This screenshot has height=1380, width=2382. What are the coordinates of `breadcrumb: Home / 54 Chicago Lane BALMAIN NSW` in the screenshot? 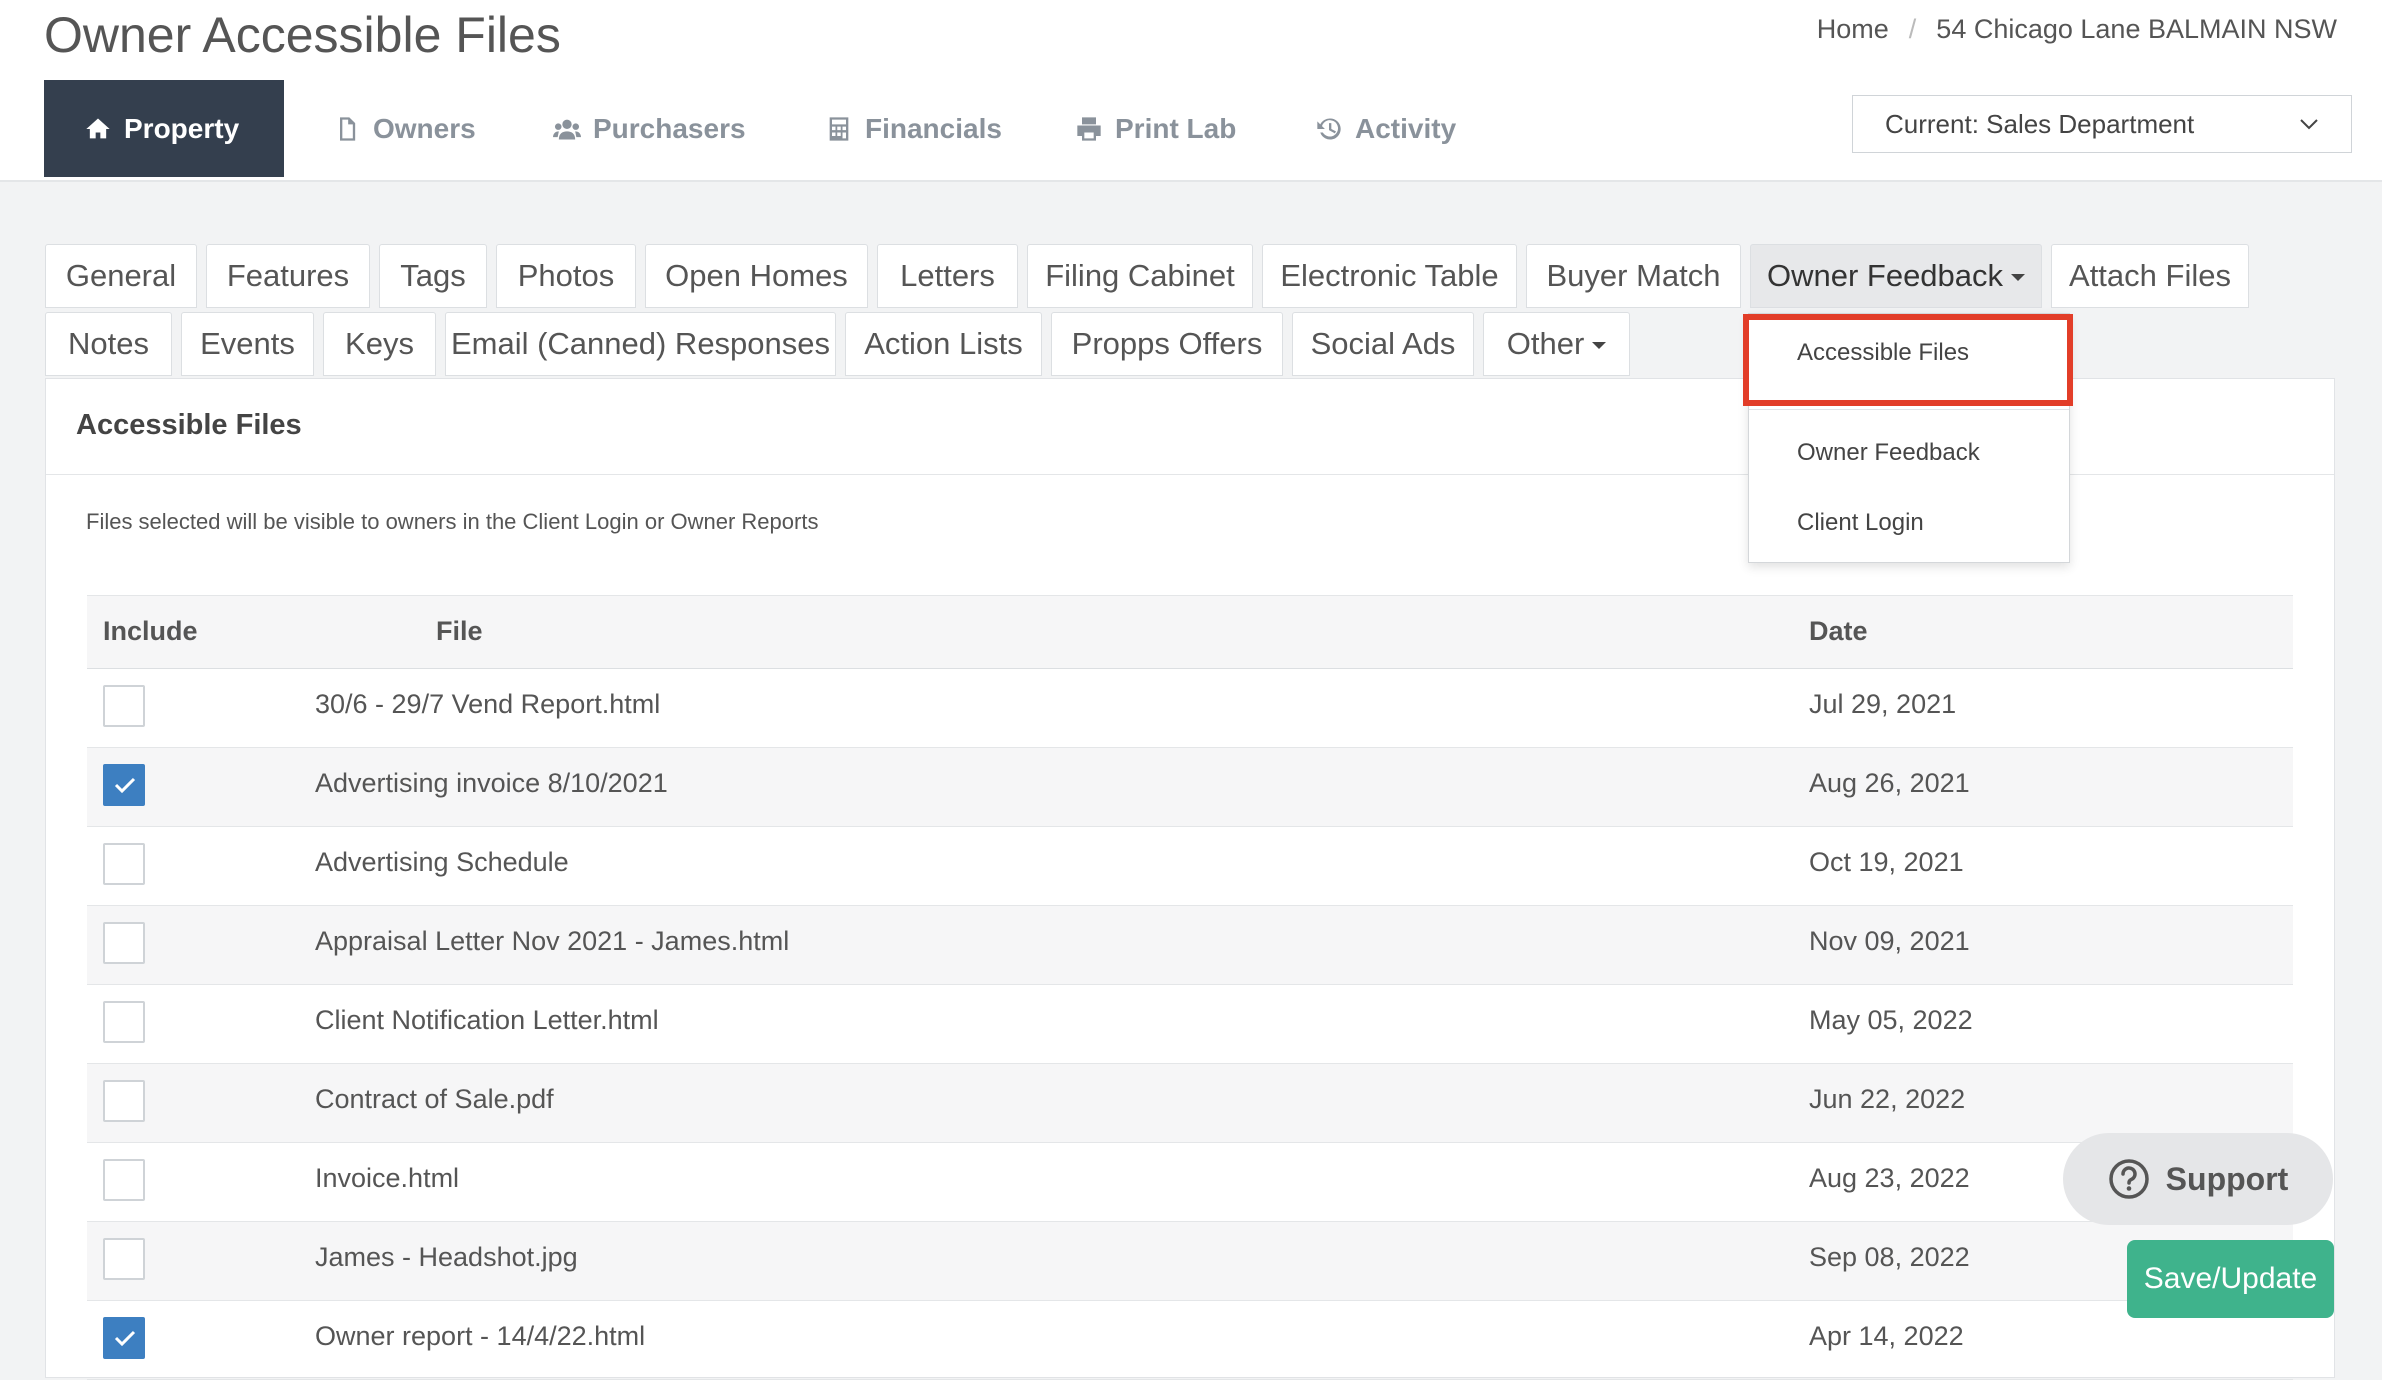 It's located at (2077, 29).